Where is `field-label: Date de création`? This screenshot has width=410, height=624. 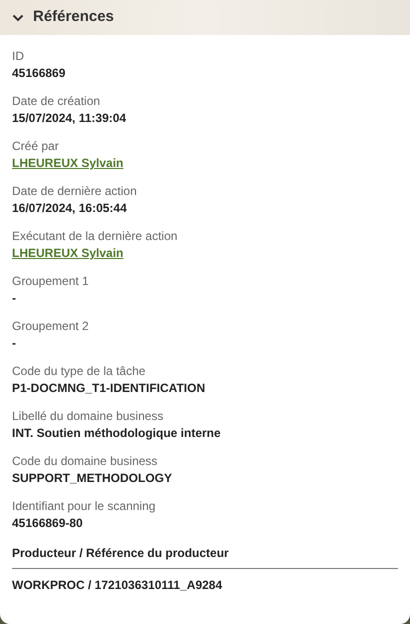 field-label: Date de création is located at coordinates (56, 101).